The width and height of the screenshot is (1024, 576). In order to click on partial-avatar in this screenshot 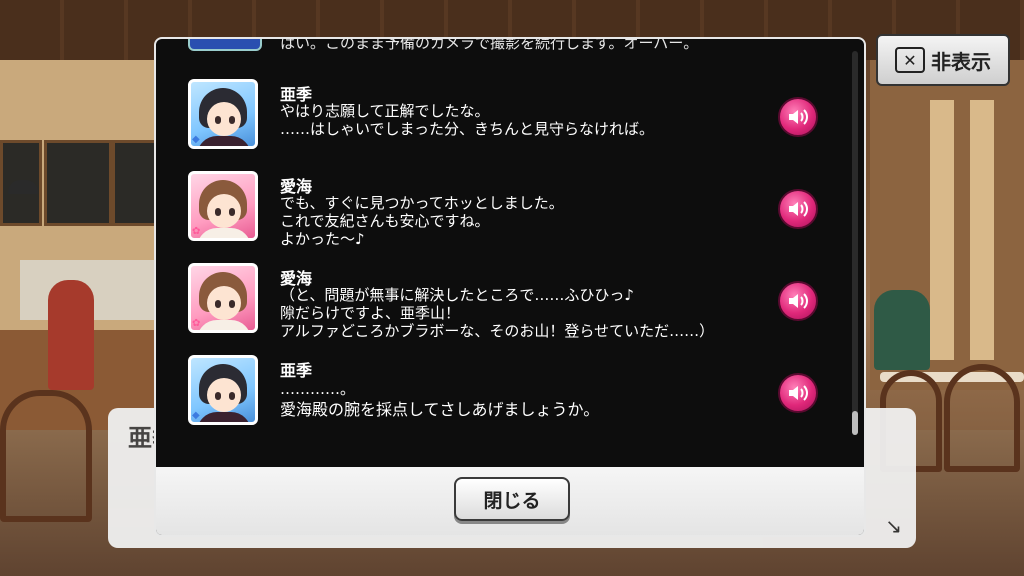, I will do `click(225, 45)`.